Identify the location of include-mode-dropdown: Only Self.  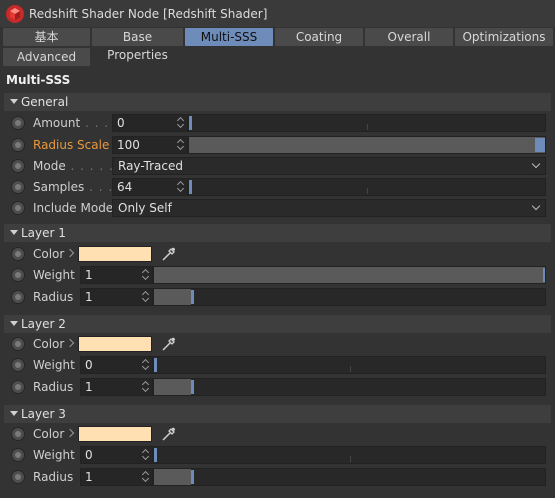
(329, 208).